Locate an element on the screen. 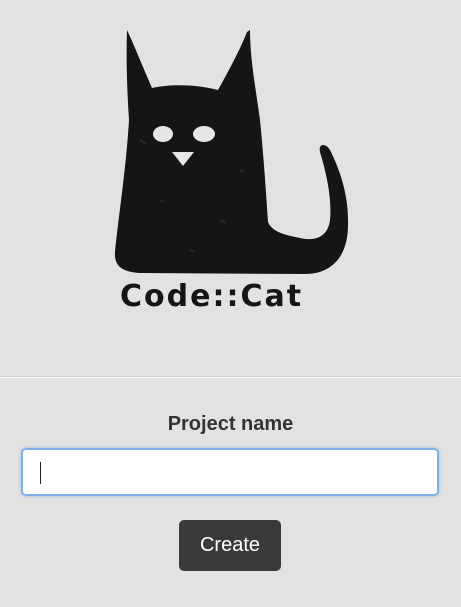 This screenshot has width=461, height=607. text-caret is located at coordinates (40, 473).